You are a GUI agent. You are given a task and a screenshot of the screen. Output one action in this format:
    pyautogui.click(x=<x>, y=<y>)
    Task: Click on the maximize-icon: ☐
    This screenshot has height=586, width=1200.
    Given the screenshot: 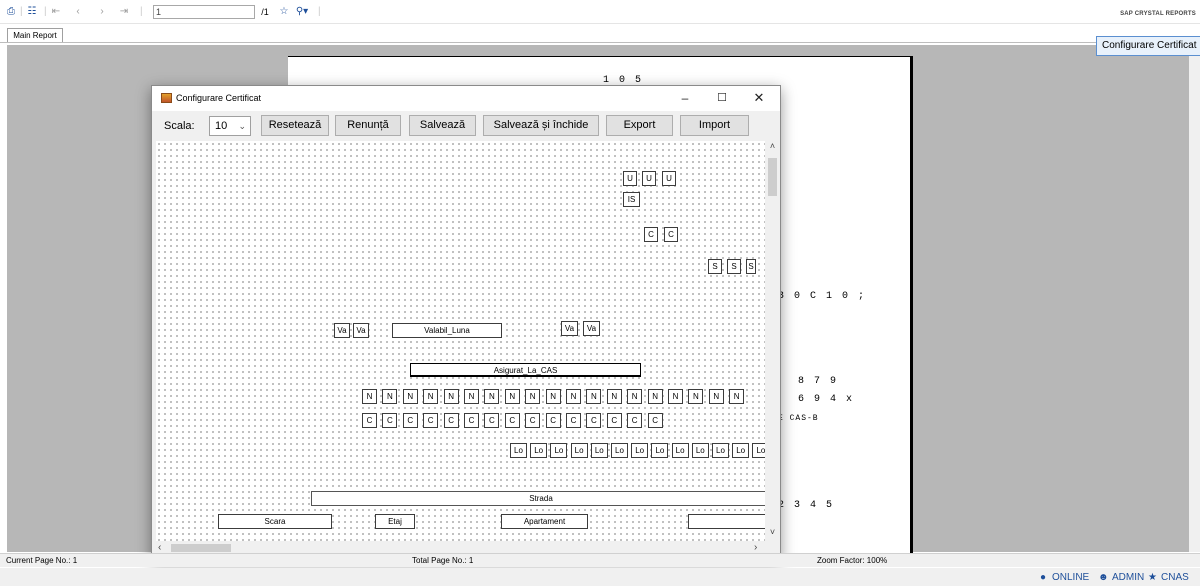 What is the action you would take?
    pyautogui.click(x=722, y=98)
    